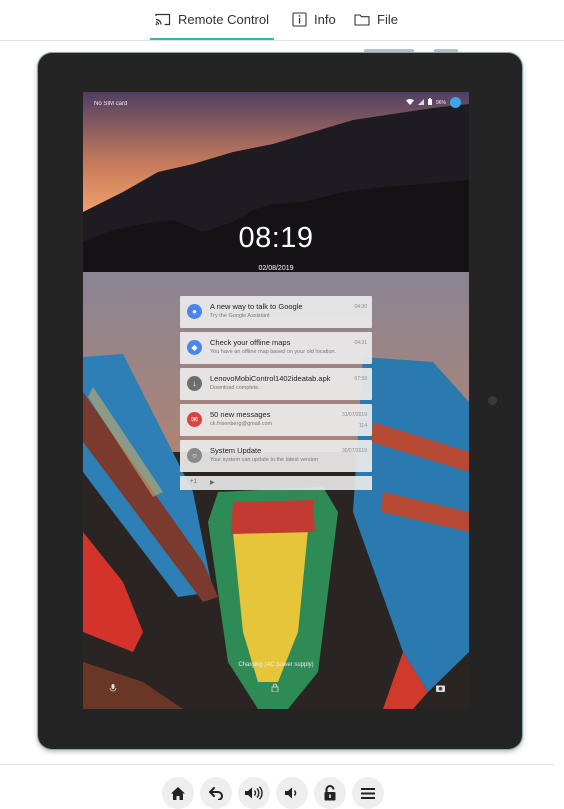 Image resolution: width=564 pixels, height=809 pixels. Describe the element at coordinates (212, 483) in the screenshot. I see `play-icon: ▶` at that location.